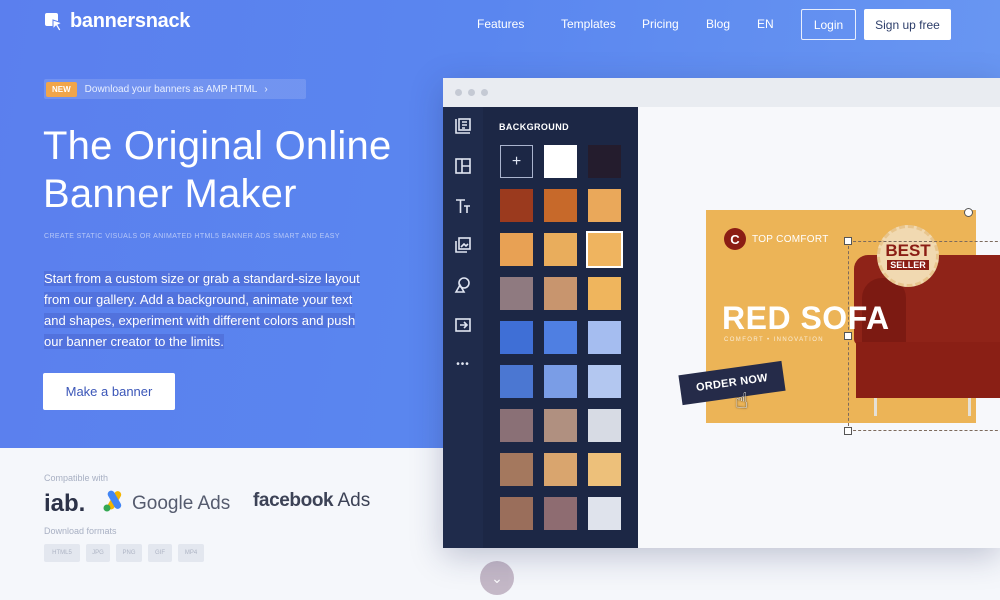 Image resolution: width=1000 pixels, height=600 pixels. What do you see at coordinates (534, 127) in the screenshot?
I see `panel-title: BACKGROUND` at bounding box center [534, 127].